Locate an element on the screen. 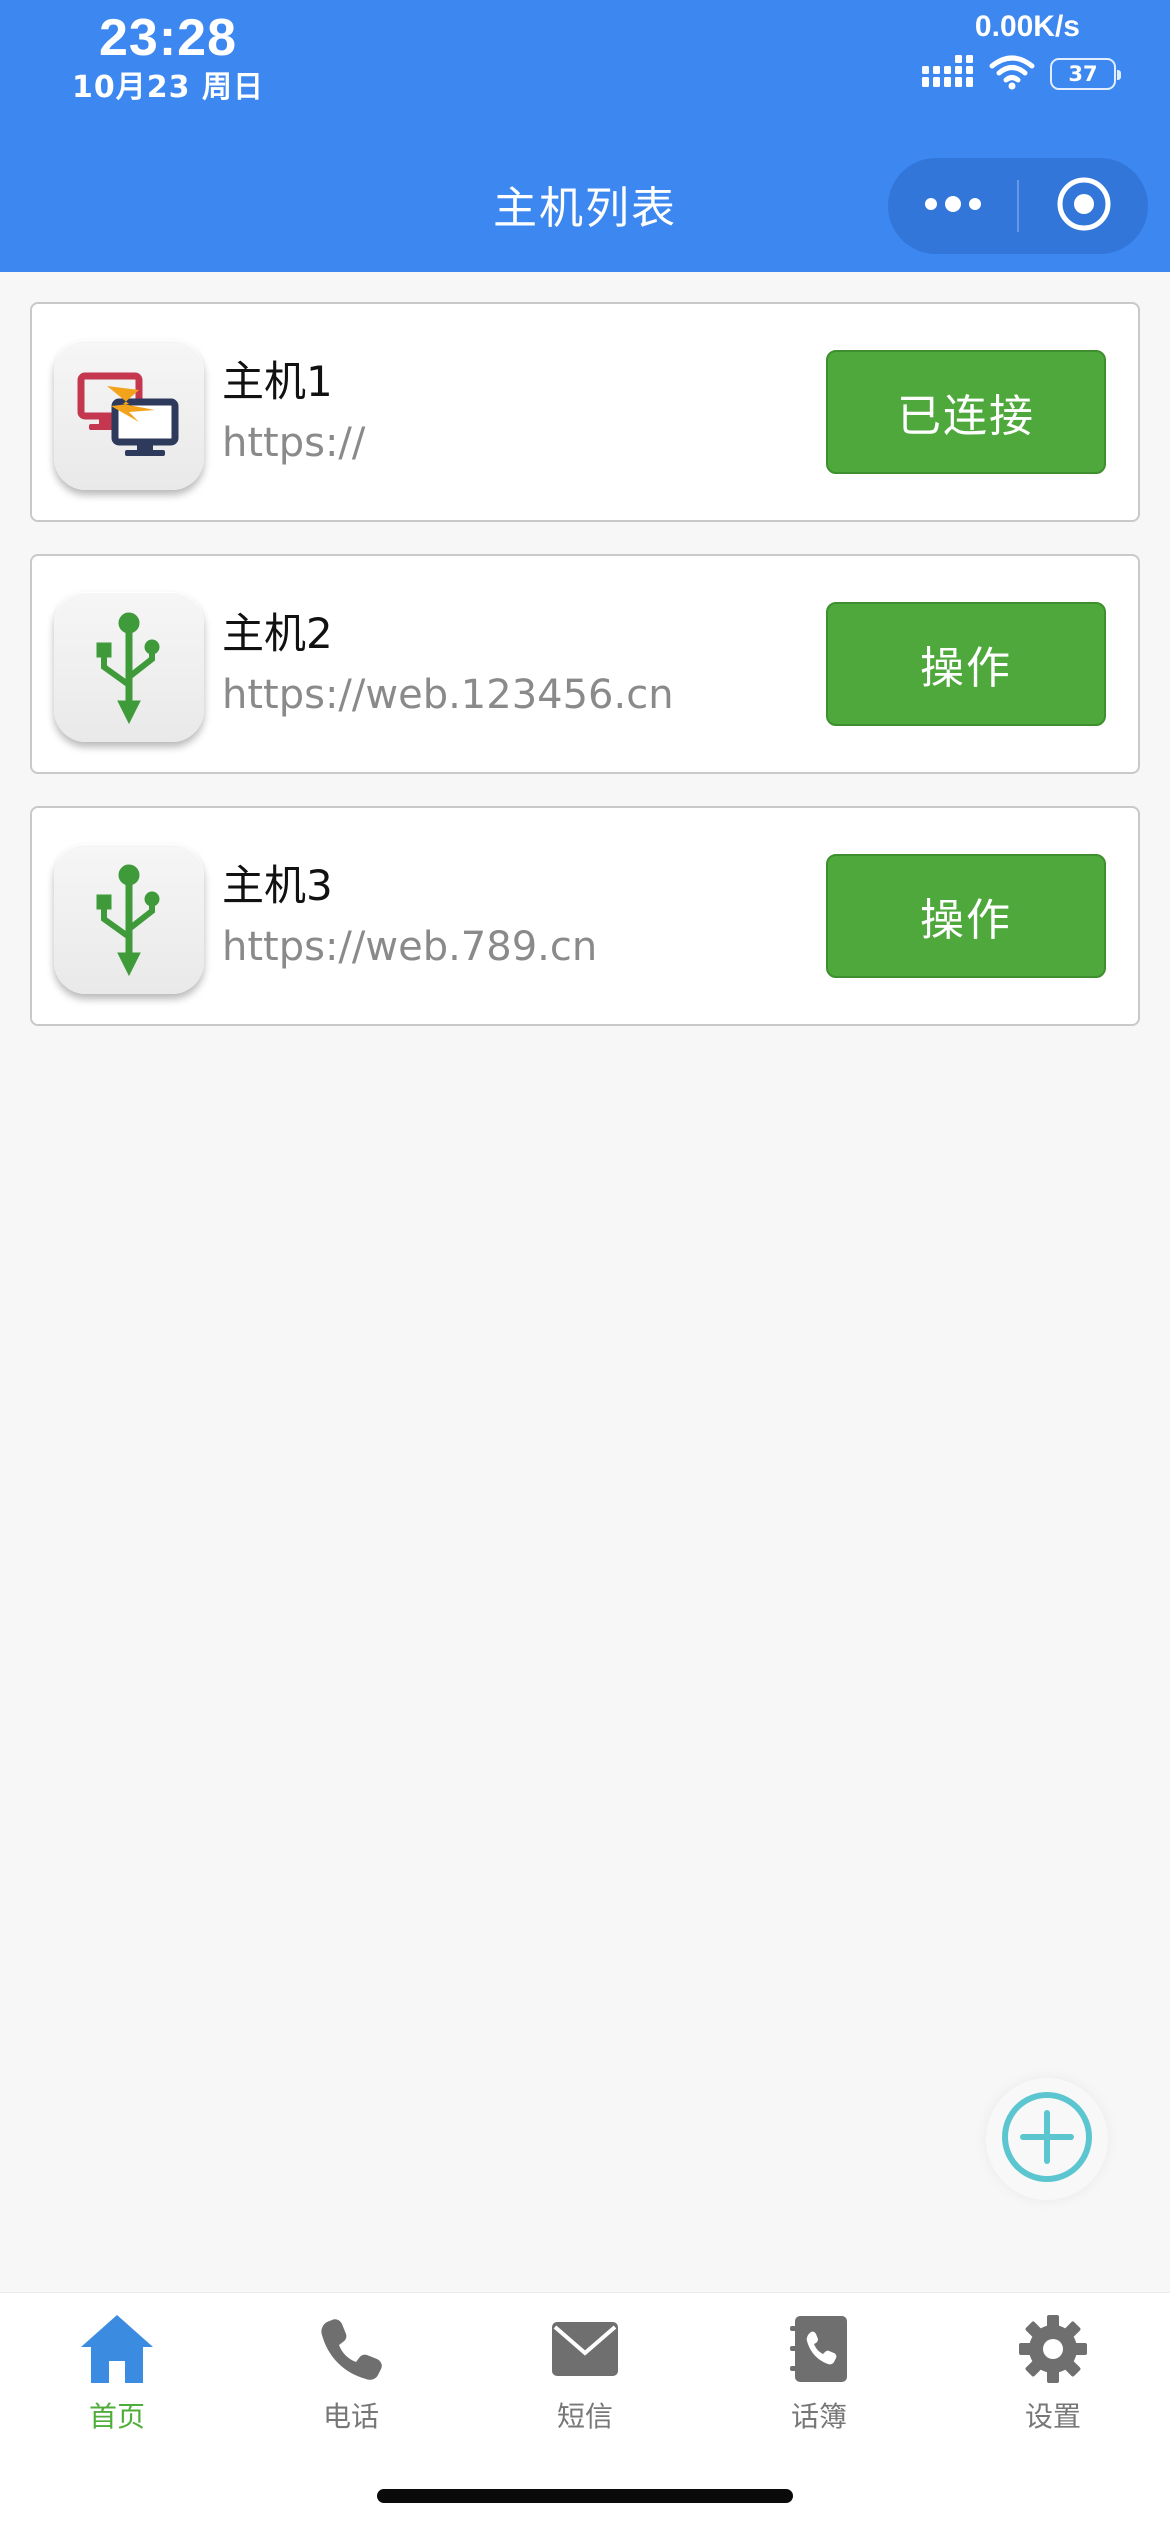 This screenshot has width=1170, height=2532. host-url: https:// is located at coordinates (294, 443).